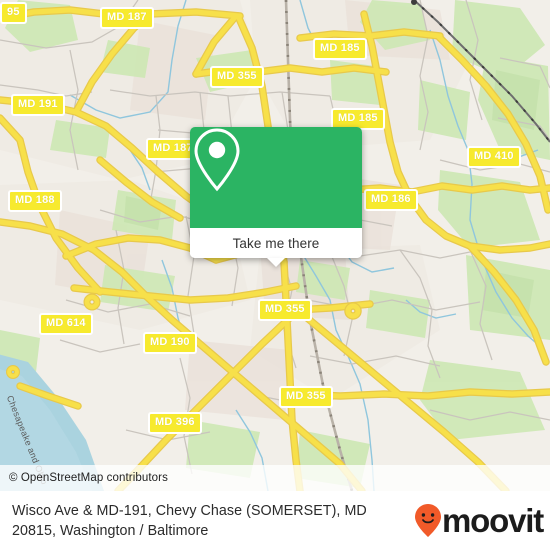 The height and width of the screenshot is (550, 550). Describe the element at coordinates (84, 478) in the screenshot. I see `attribution-text: © OpenStreetMap contributors` at that location.